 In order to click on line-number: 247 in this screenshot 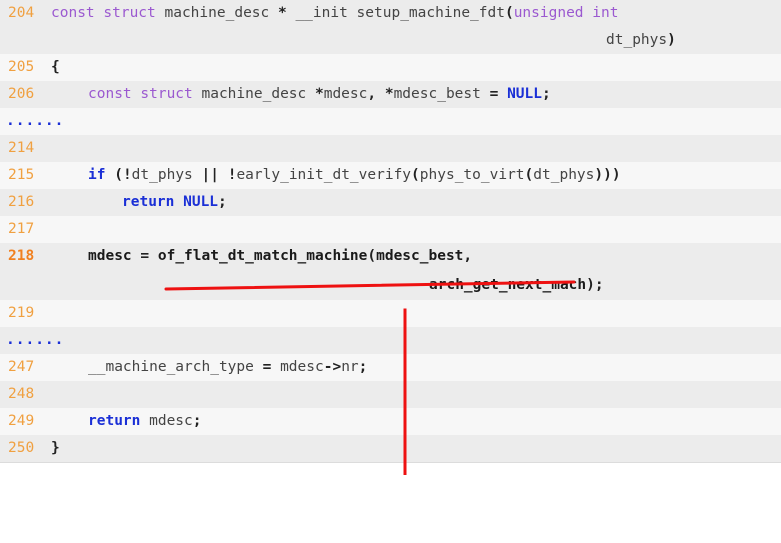, I will do `click(21, 367)`.